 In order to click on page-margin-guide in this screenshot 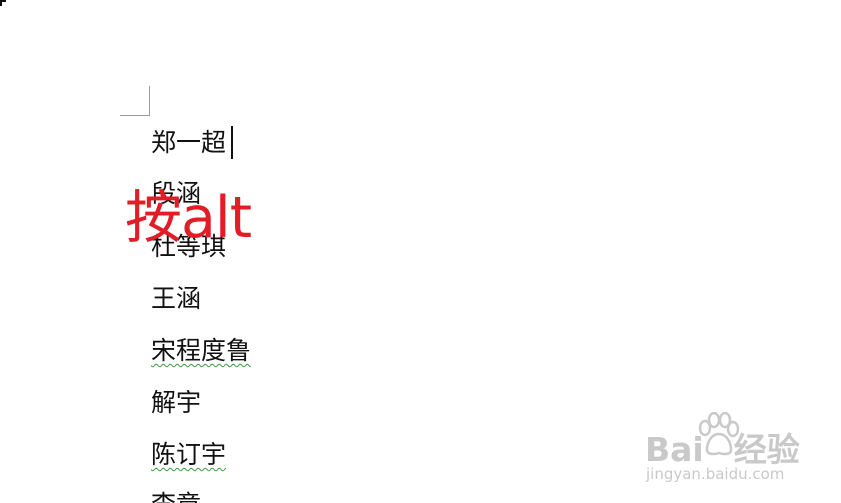, I will do `click(135, 101)`.